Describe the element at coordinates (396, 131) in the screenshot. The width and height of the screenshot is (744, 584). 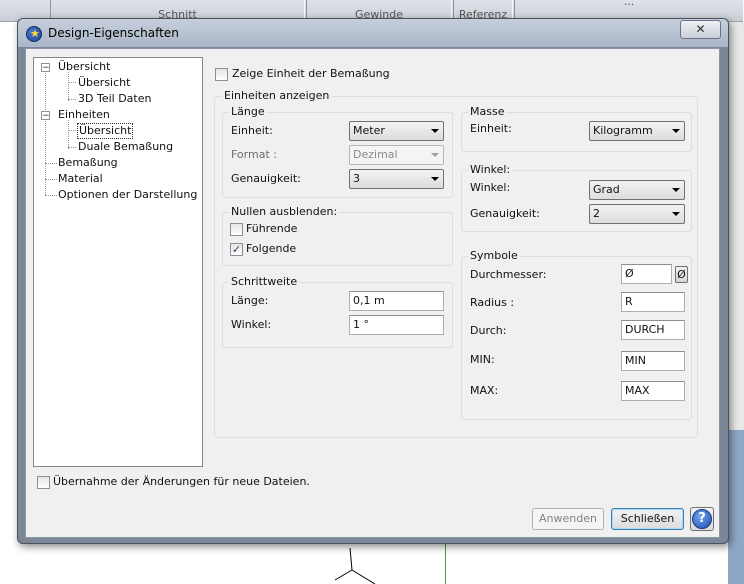
I see `length-unit-dropdown: Meter` at that location.